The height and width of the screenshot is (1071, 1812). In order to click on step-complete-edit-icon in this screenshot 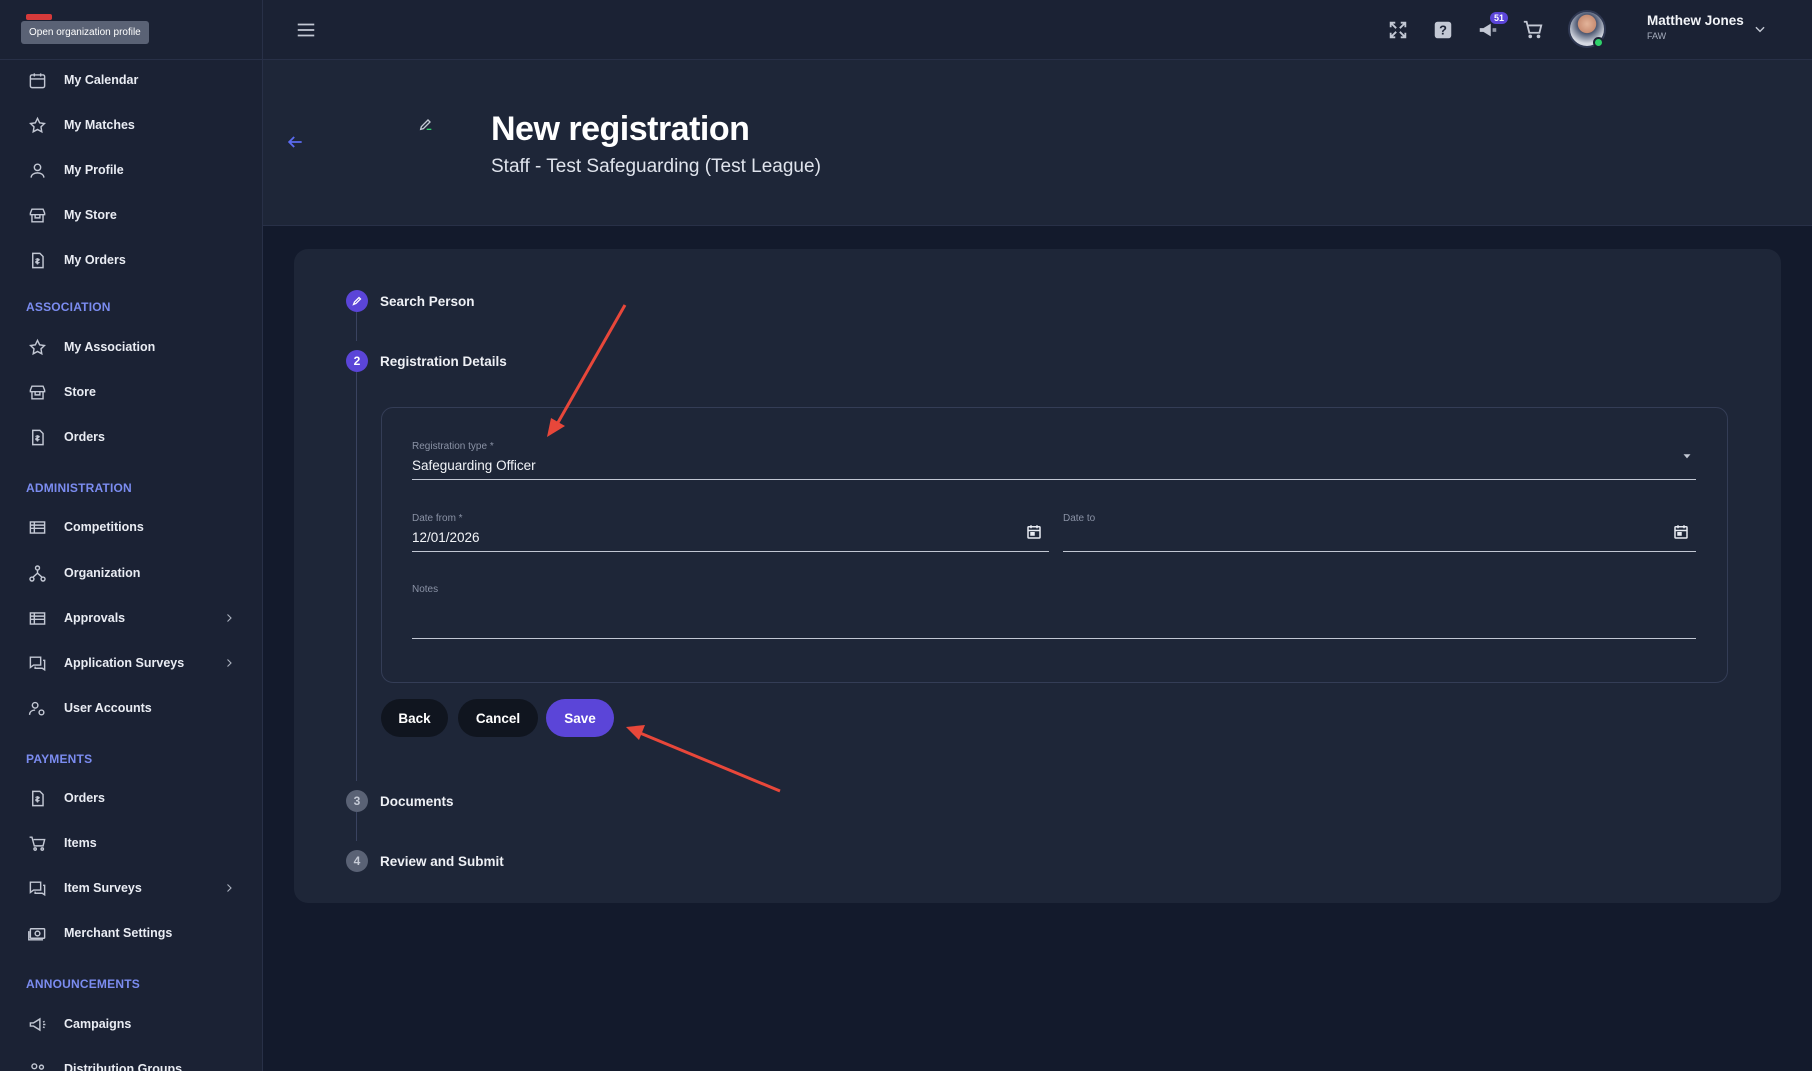, I will do `click(357, 301)`.